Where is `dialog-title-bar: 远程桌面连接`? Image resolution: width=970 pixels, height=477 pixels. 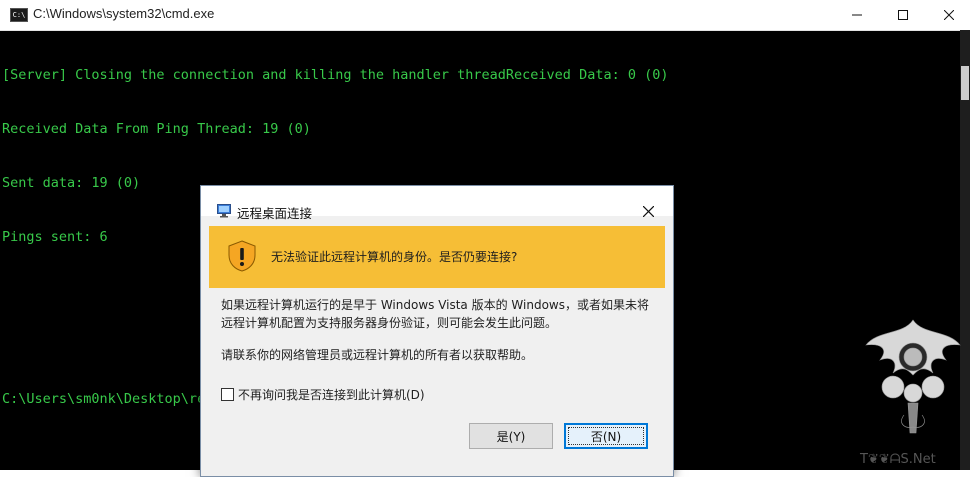 dialog-title-bar: 远程桌面连接 is located at coordinates (437, 203).